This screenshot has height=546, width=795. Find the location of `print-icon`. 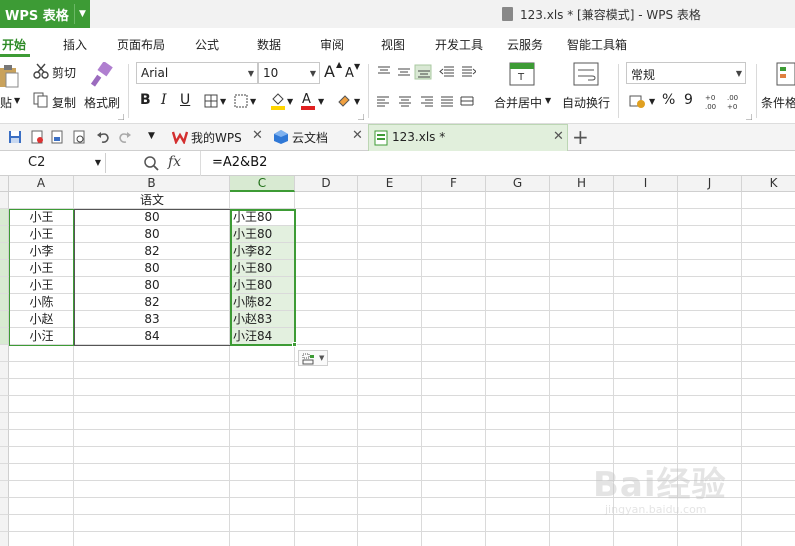

print-icon is located at coordinates (79, 137).